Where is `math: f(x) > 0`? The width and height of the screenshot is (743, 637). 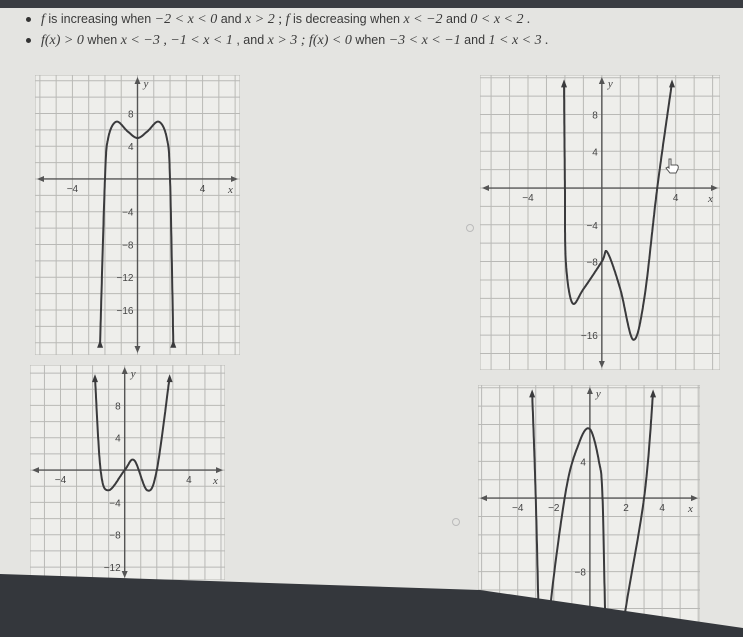
math: f(x) > 0 is located at coordinates (62, 40).